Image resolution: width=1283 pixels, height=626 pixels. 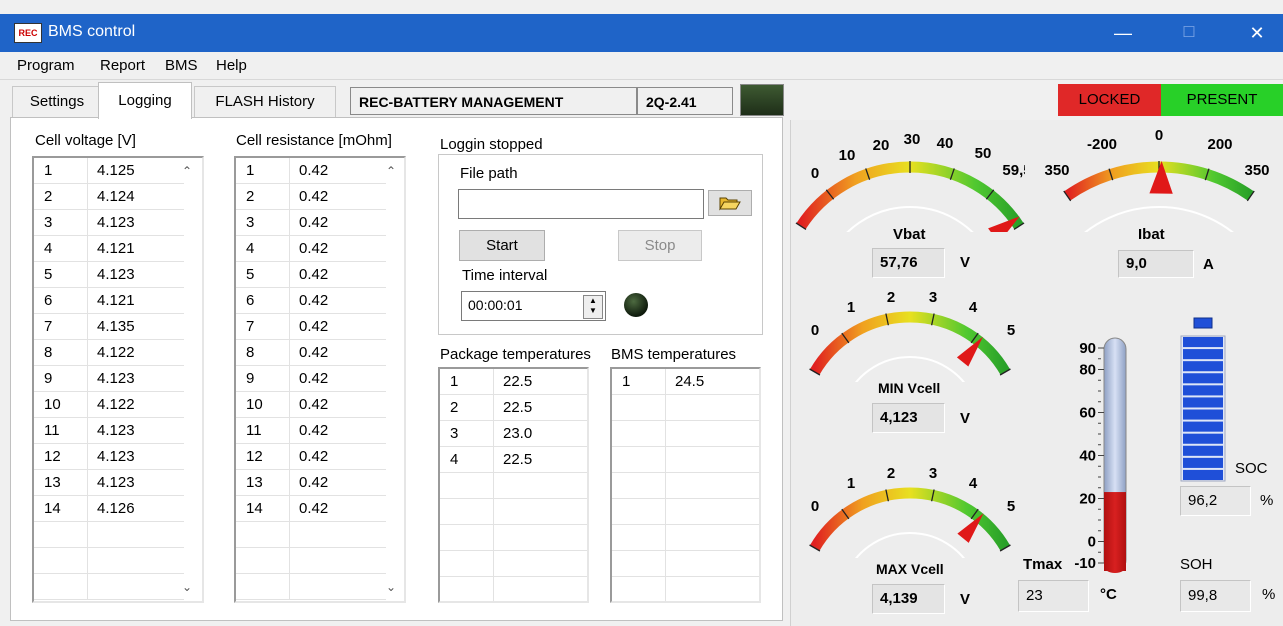 What do you see at coordinates (265, 101) in the screenshot?
I see `tab-flash-history: FLASH History` at bounding box center [265, 101].